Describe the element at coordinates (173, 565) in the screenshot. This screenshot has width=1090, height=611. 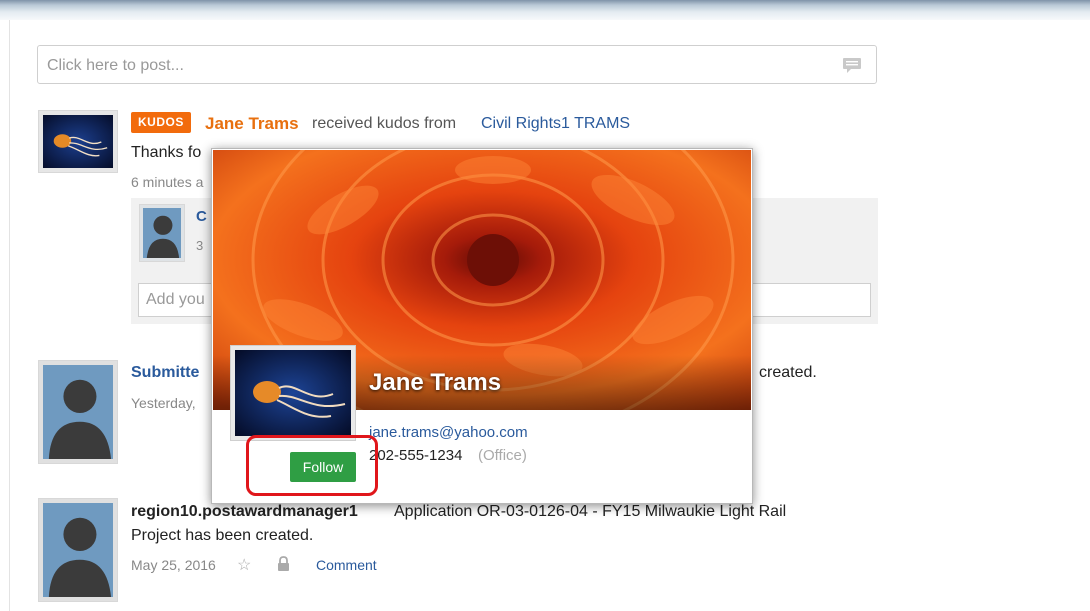
I see `timestamp: May 25, 2016` at that location.